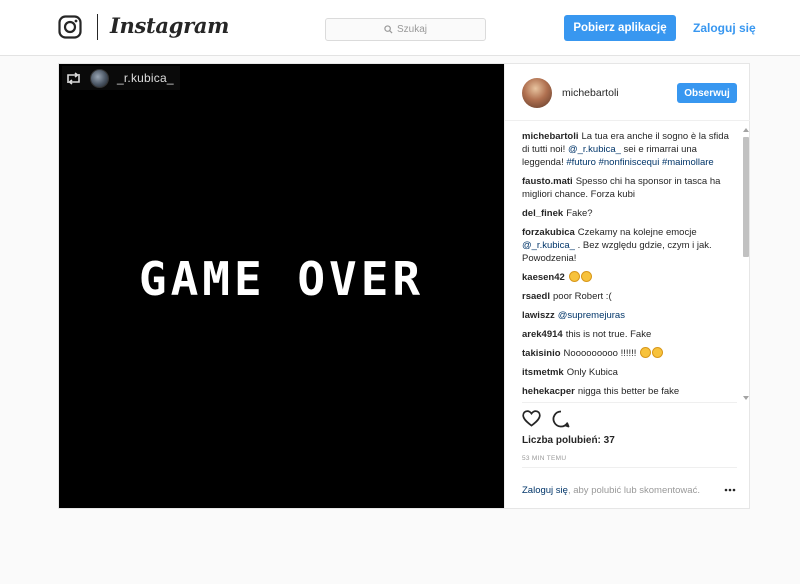  I want to click on comment-text: Fake?, so click(579, 213).